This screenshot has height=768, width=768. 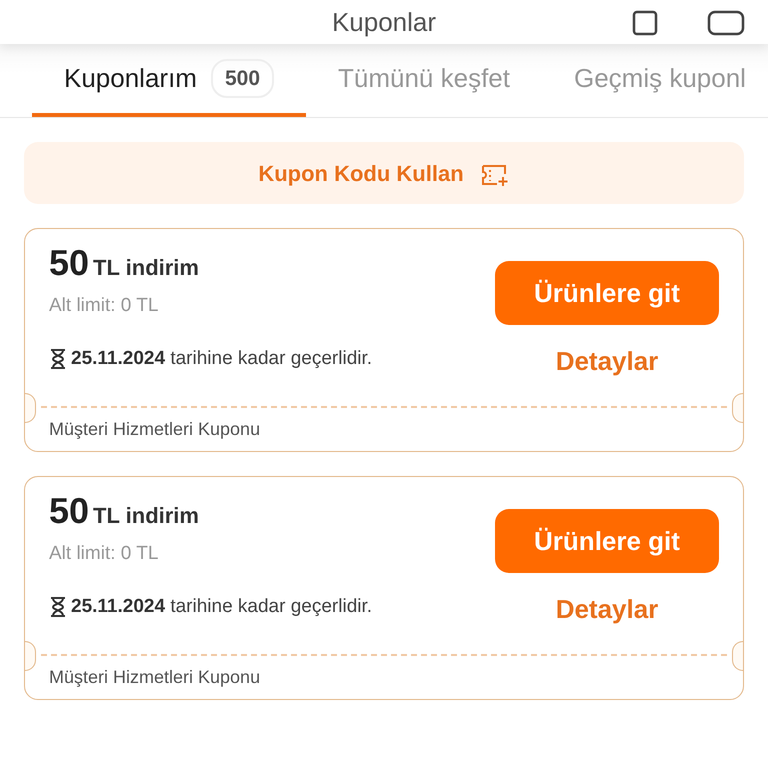 I want to click on tab: Tümünü keşfet, so click(x=424, y=80).